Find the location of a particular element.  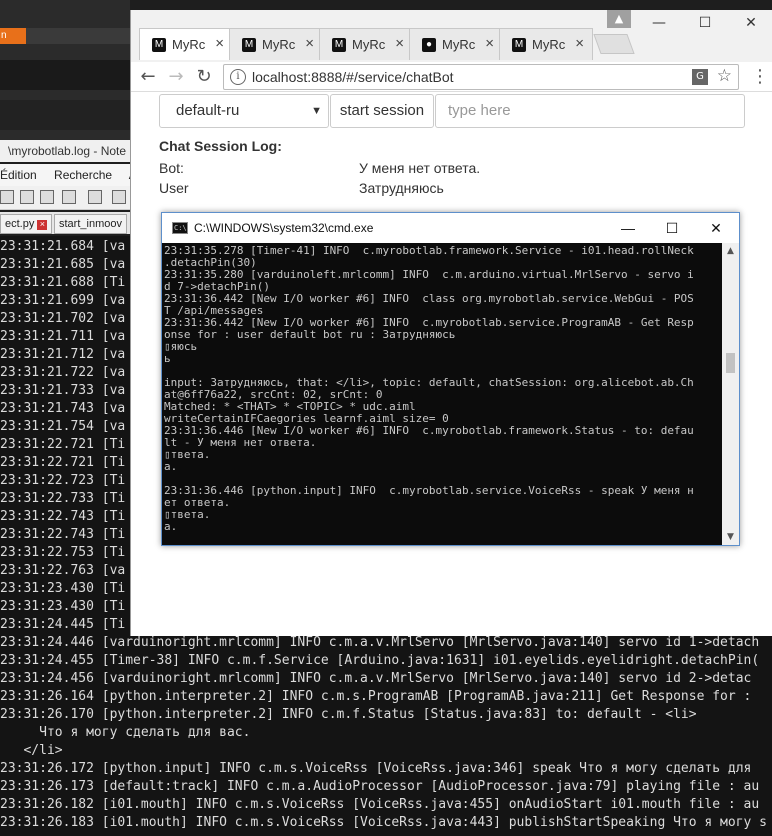

file-tab: ect.py × is located at coordinates (26, 224).